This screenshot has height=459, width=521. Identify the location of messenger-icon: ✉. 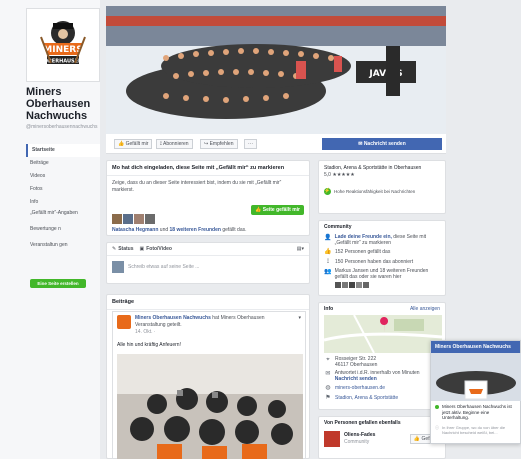
(328, 374).